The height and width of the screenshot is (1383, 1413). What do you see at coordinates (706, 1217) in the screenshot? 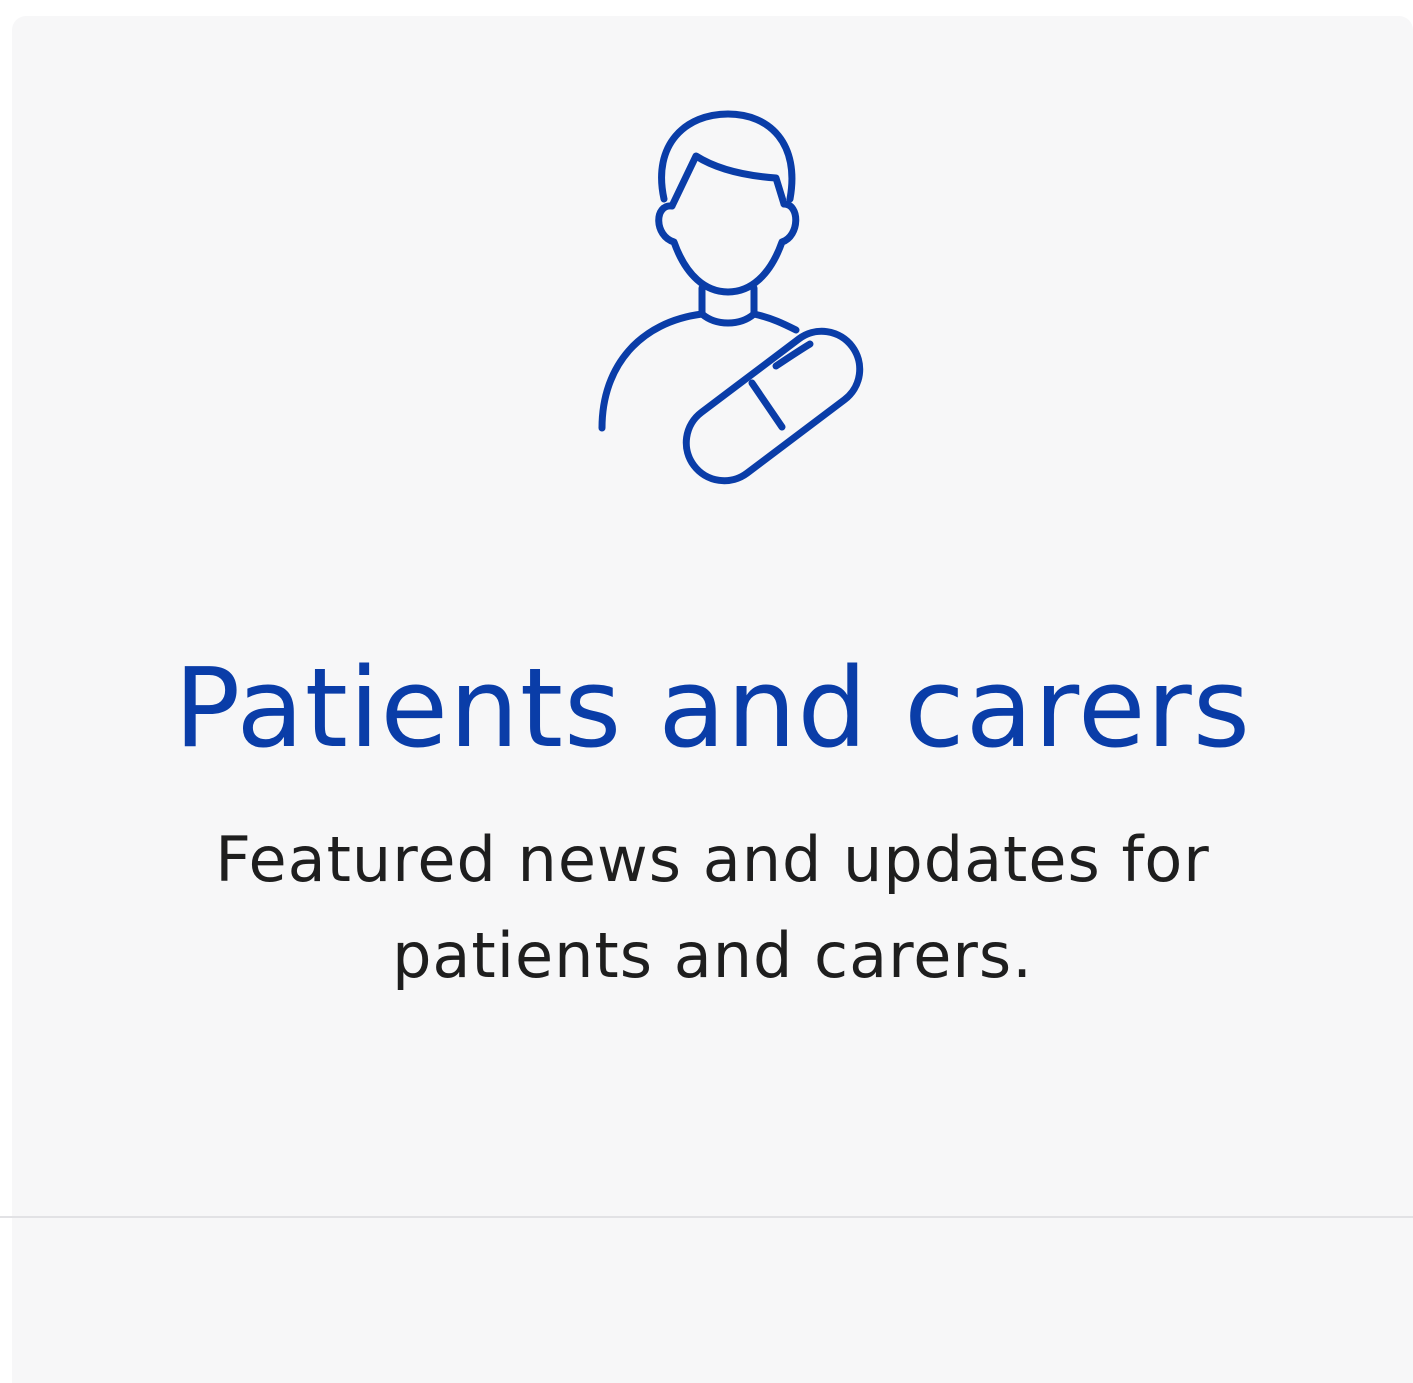
I see `divider` at bounding box center [706, 1217].